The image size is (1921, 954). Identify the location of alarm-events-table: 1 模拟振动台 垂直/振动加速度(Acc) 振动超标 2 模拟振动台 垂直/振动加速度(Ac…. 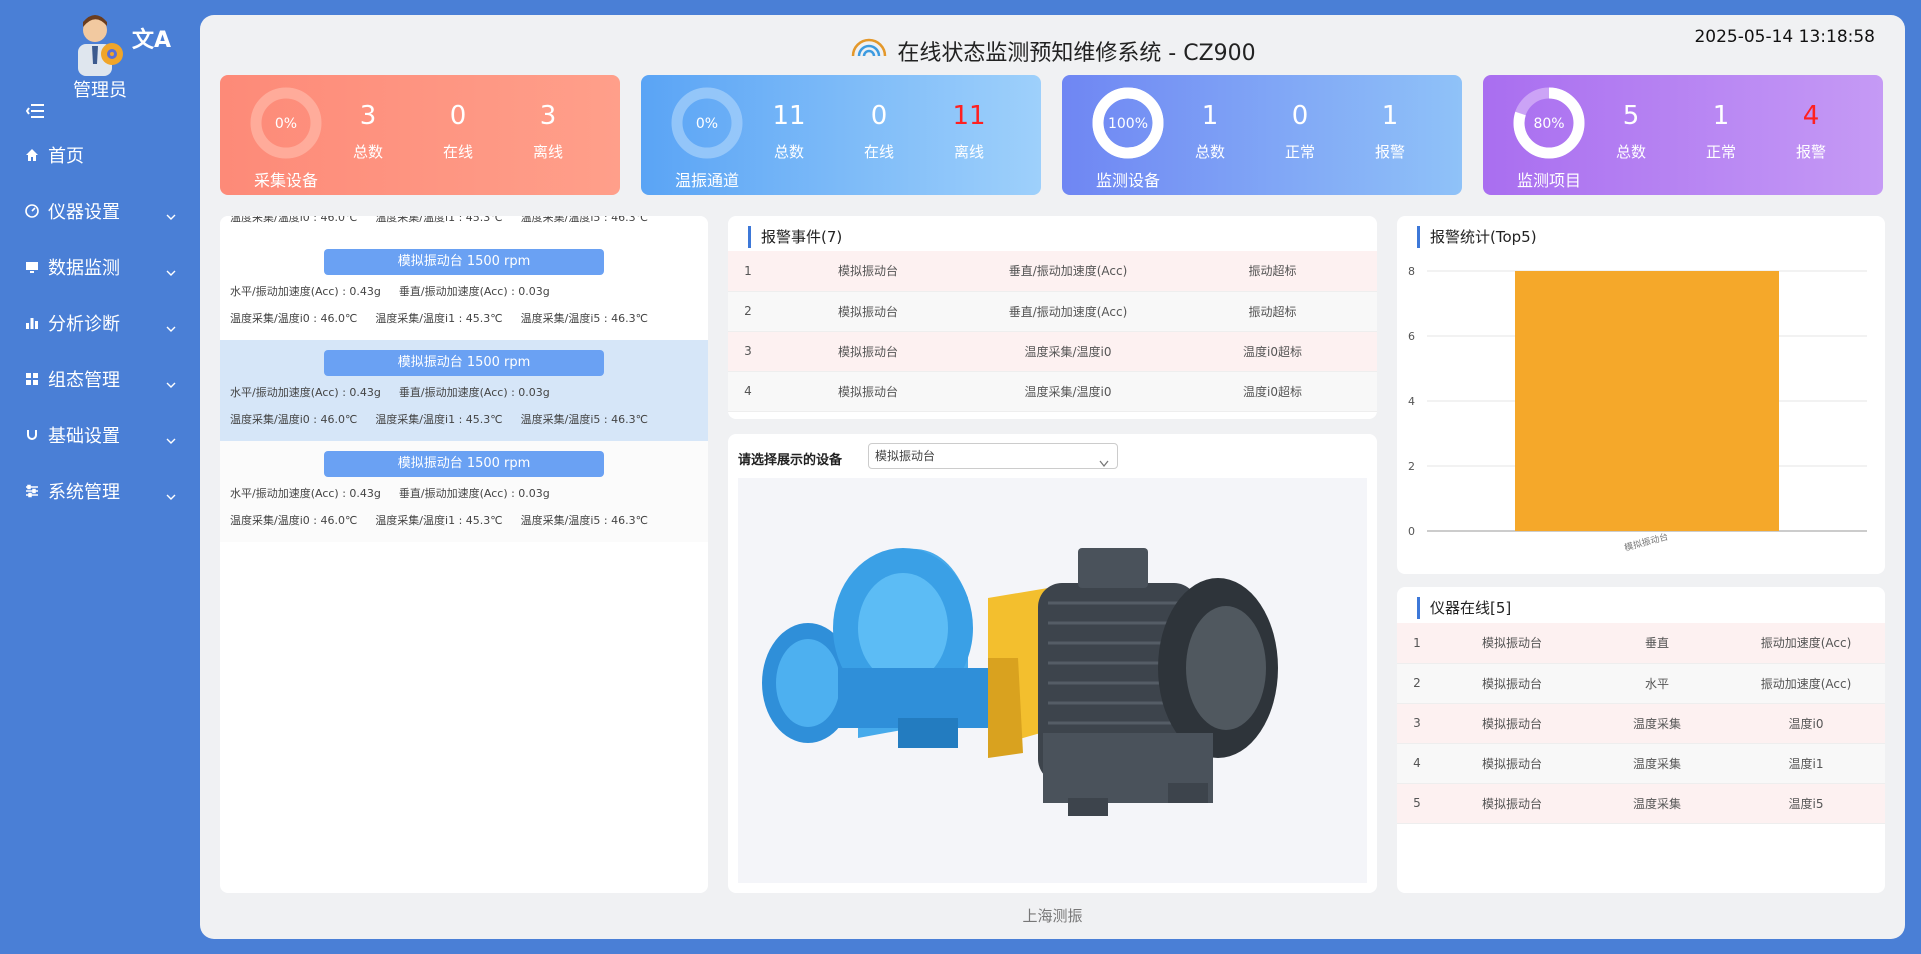
(1052, 331).